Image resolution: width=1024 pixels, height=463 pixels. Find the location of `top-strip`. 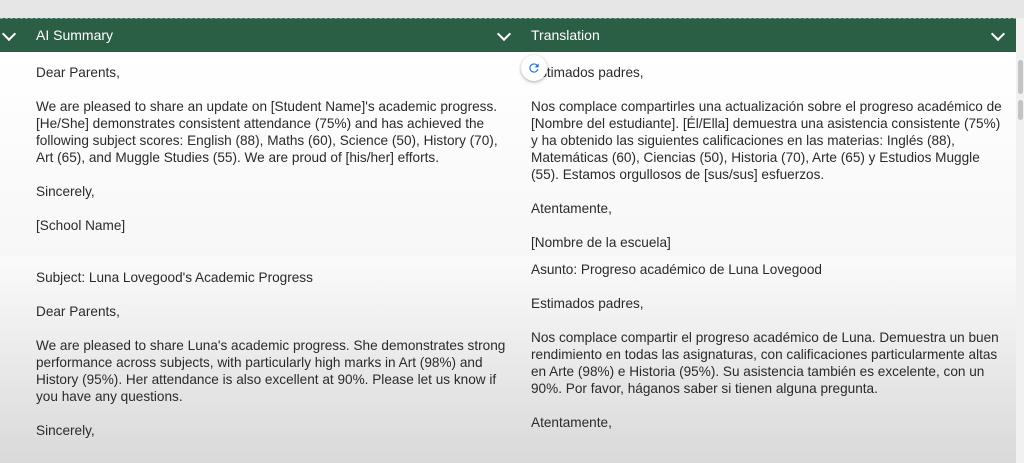

top-strip is located at coordinates (512, 9).